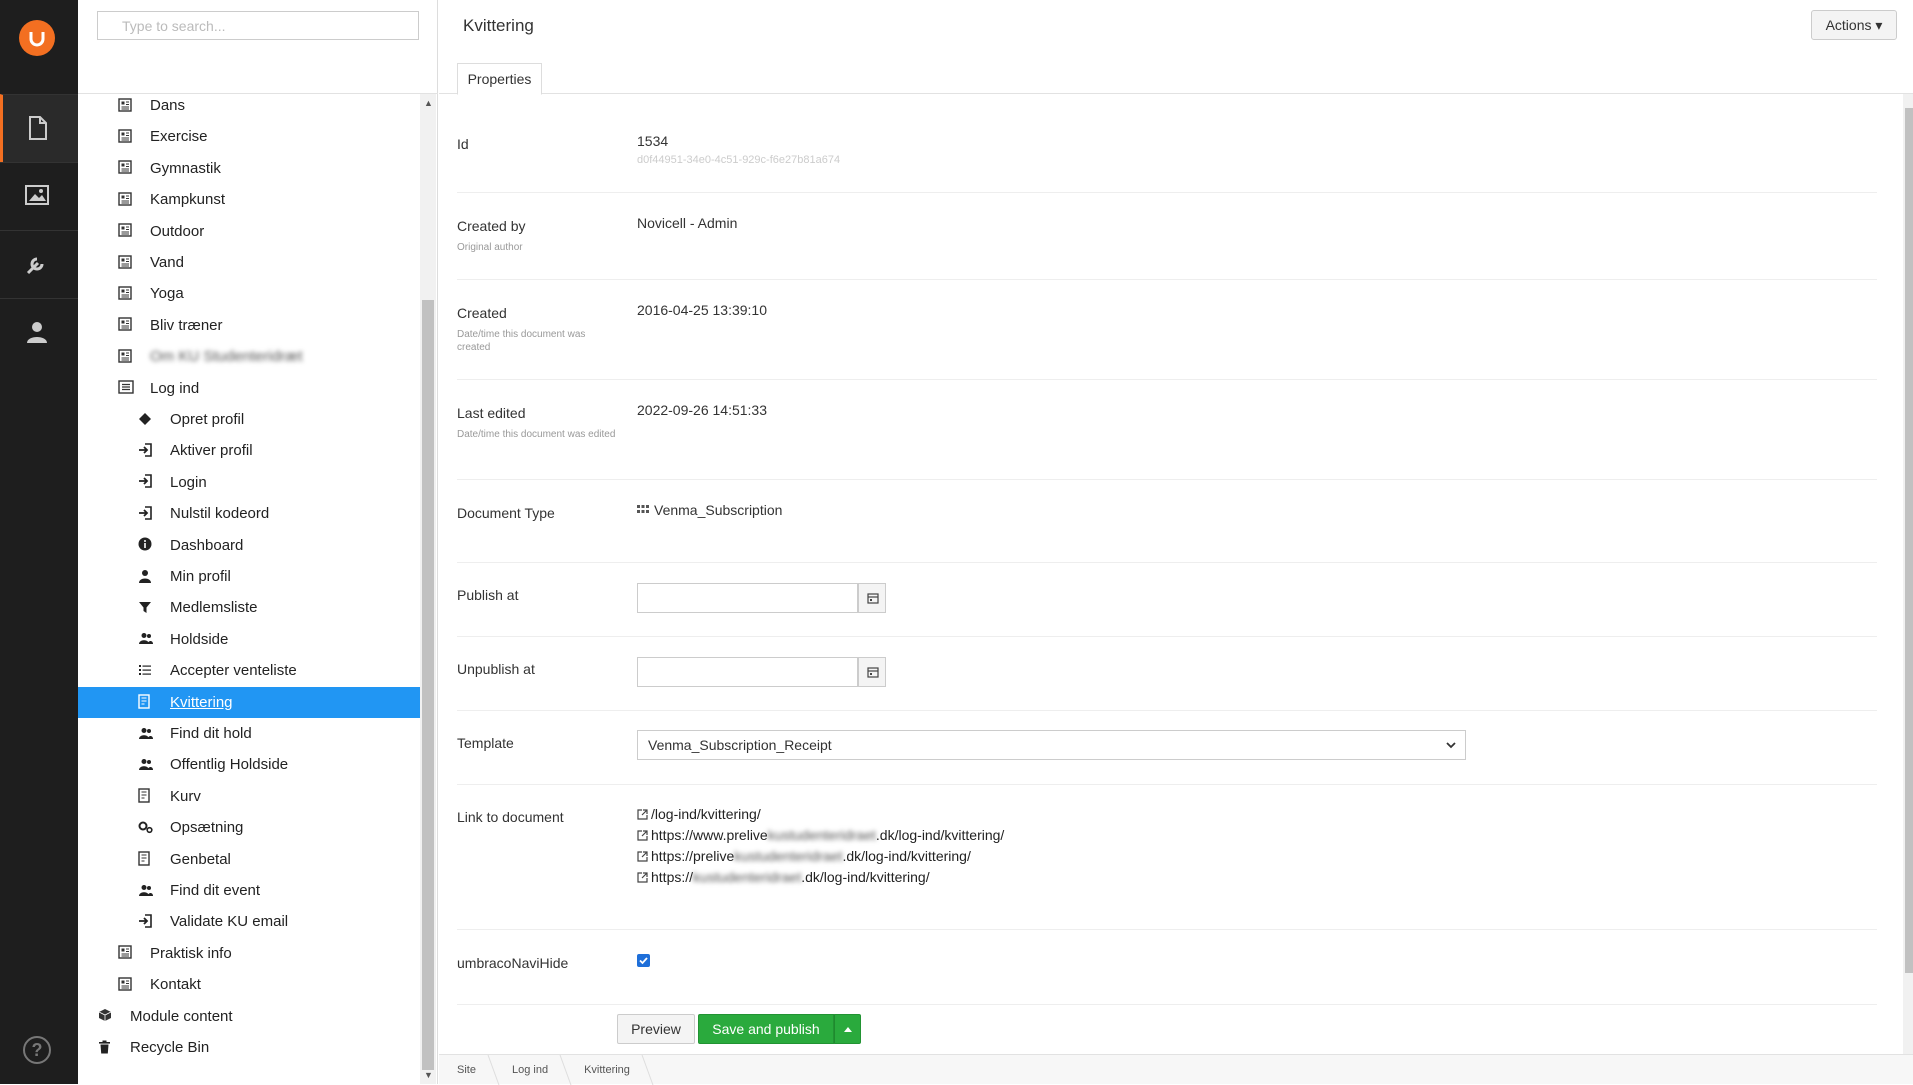 This screenshot has height=1085, width=1913. I want to click on tree-node: Validate KU email, so click(213, 921).